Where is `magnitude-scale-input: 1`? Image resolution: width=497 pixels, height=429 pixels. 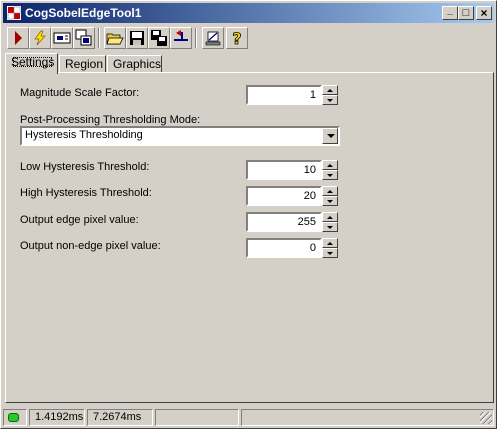 magnitude-scale-input: 1 is located at coordinates (284, 95).